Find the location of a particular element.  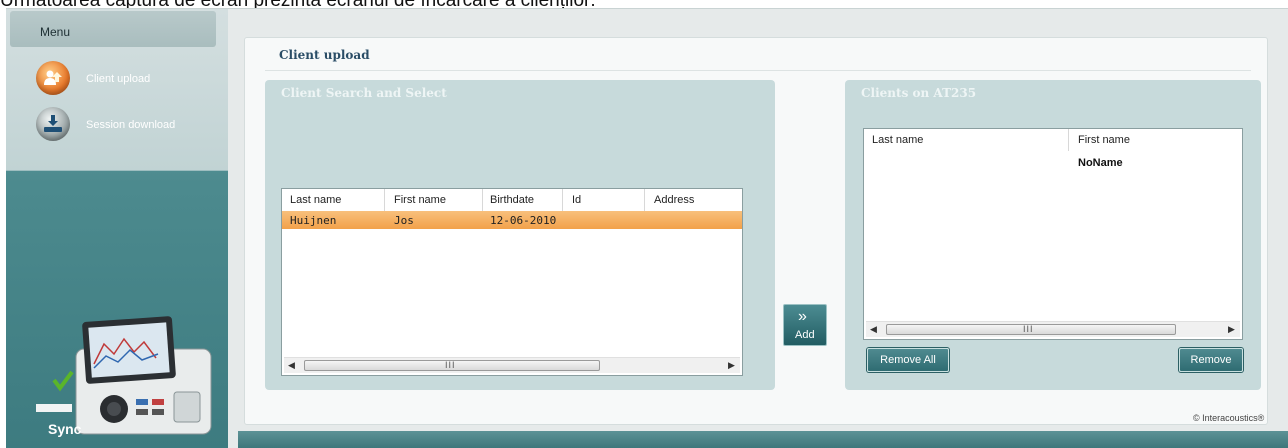

sidebar-item-label: Session download is located at coordinates (131, 125).